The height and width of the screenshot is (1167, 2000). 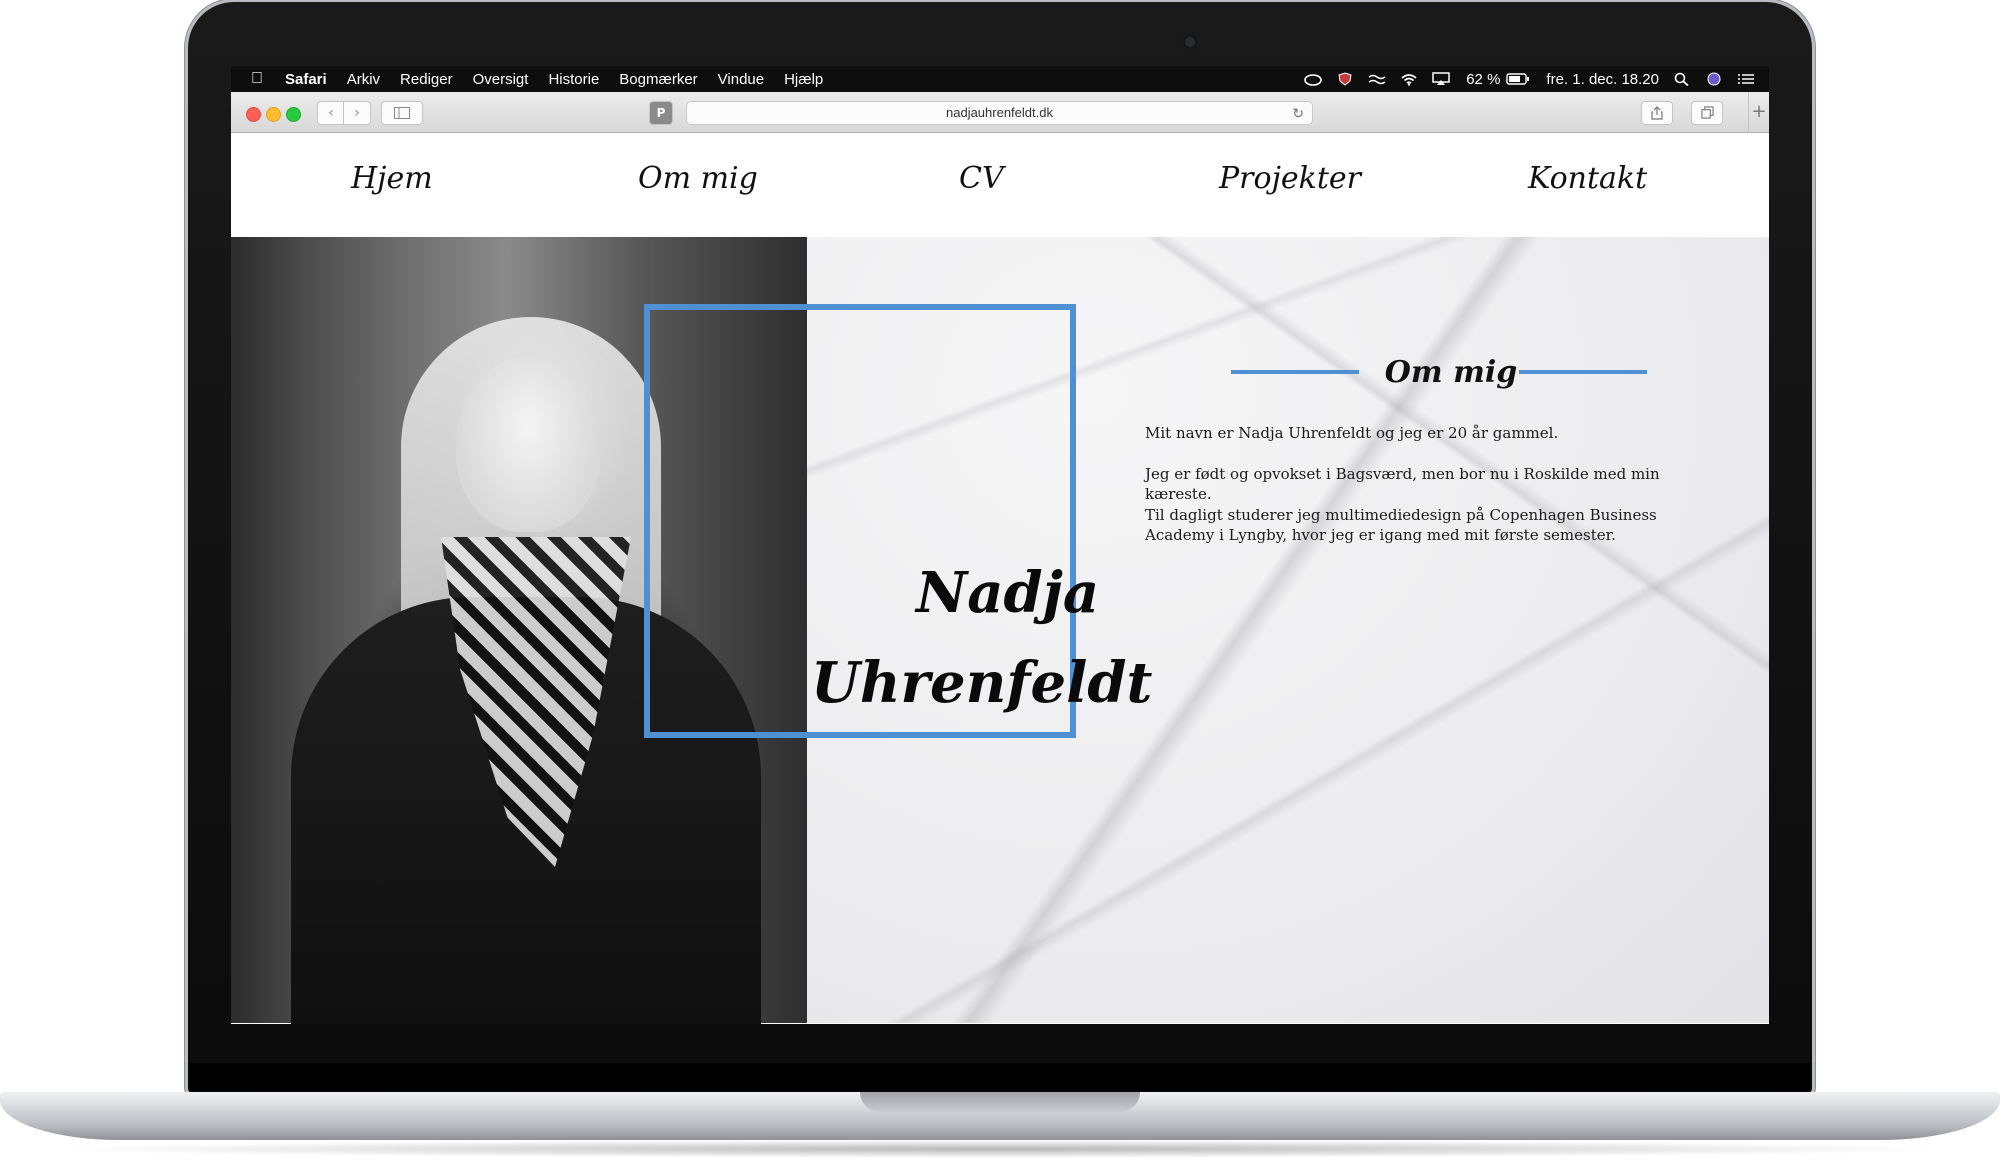 I want to click on tab-overview-button, so click(x=1707, y=113).